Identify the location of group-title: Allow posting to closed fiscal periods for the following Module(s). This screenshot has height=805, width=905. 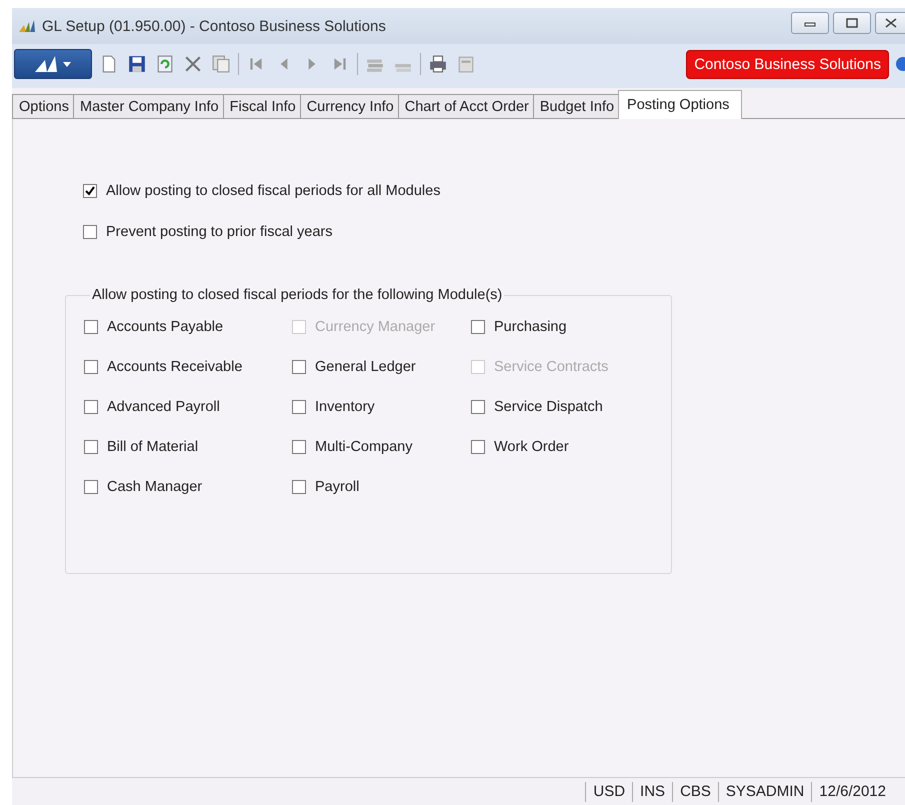
(297, 295).